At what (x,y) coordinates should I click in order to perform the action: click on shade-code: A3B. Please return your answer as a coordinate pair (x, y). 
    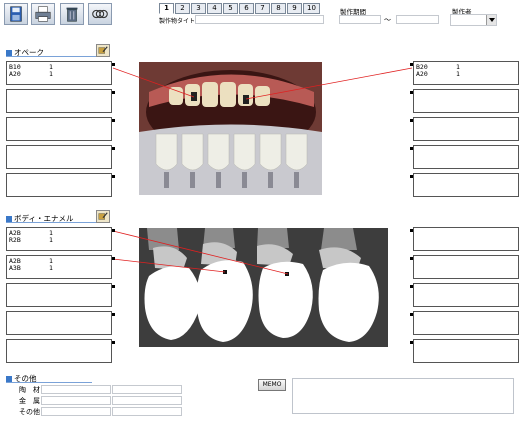
    Looking at the image, I should click on (15, 268).